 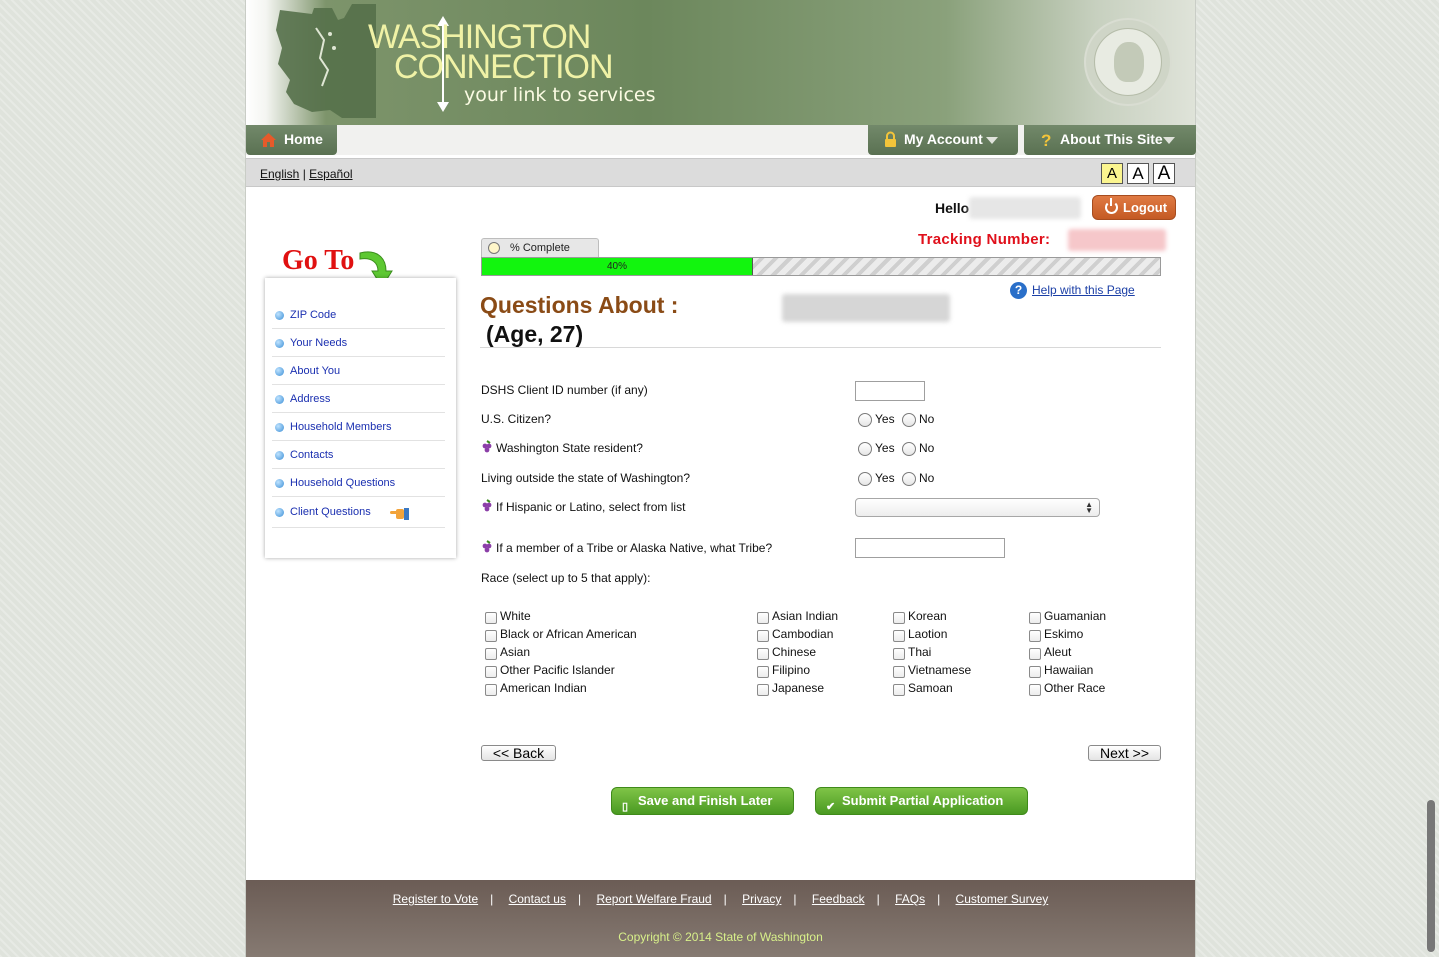 I want to click on language-links: English | Español, so click(x=306, y=174).